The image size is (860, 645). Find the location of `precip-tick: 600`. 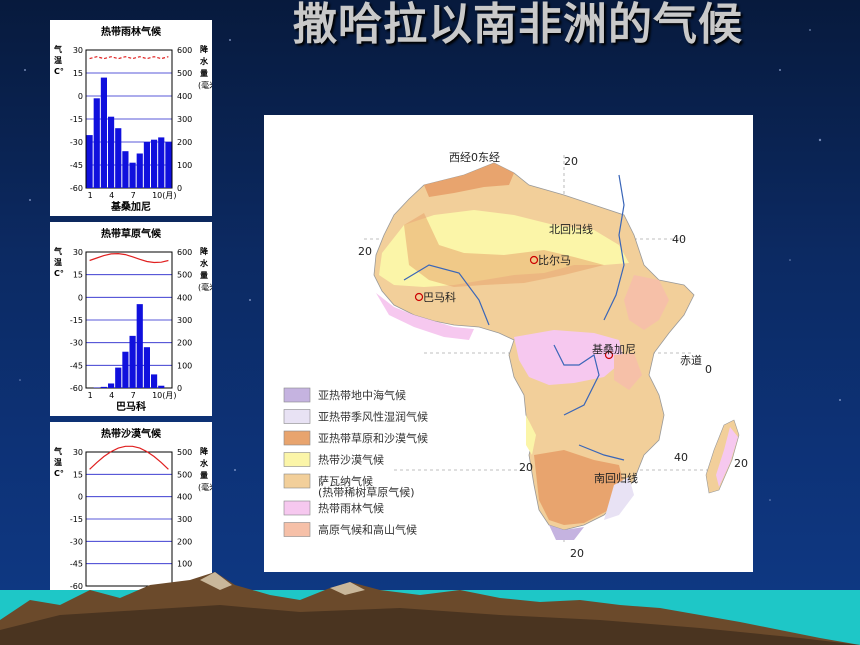

precip-tick: 600 is located at coordinates (184, 50).